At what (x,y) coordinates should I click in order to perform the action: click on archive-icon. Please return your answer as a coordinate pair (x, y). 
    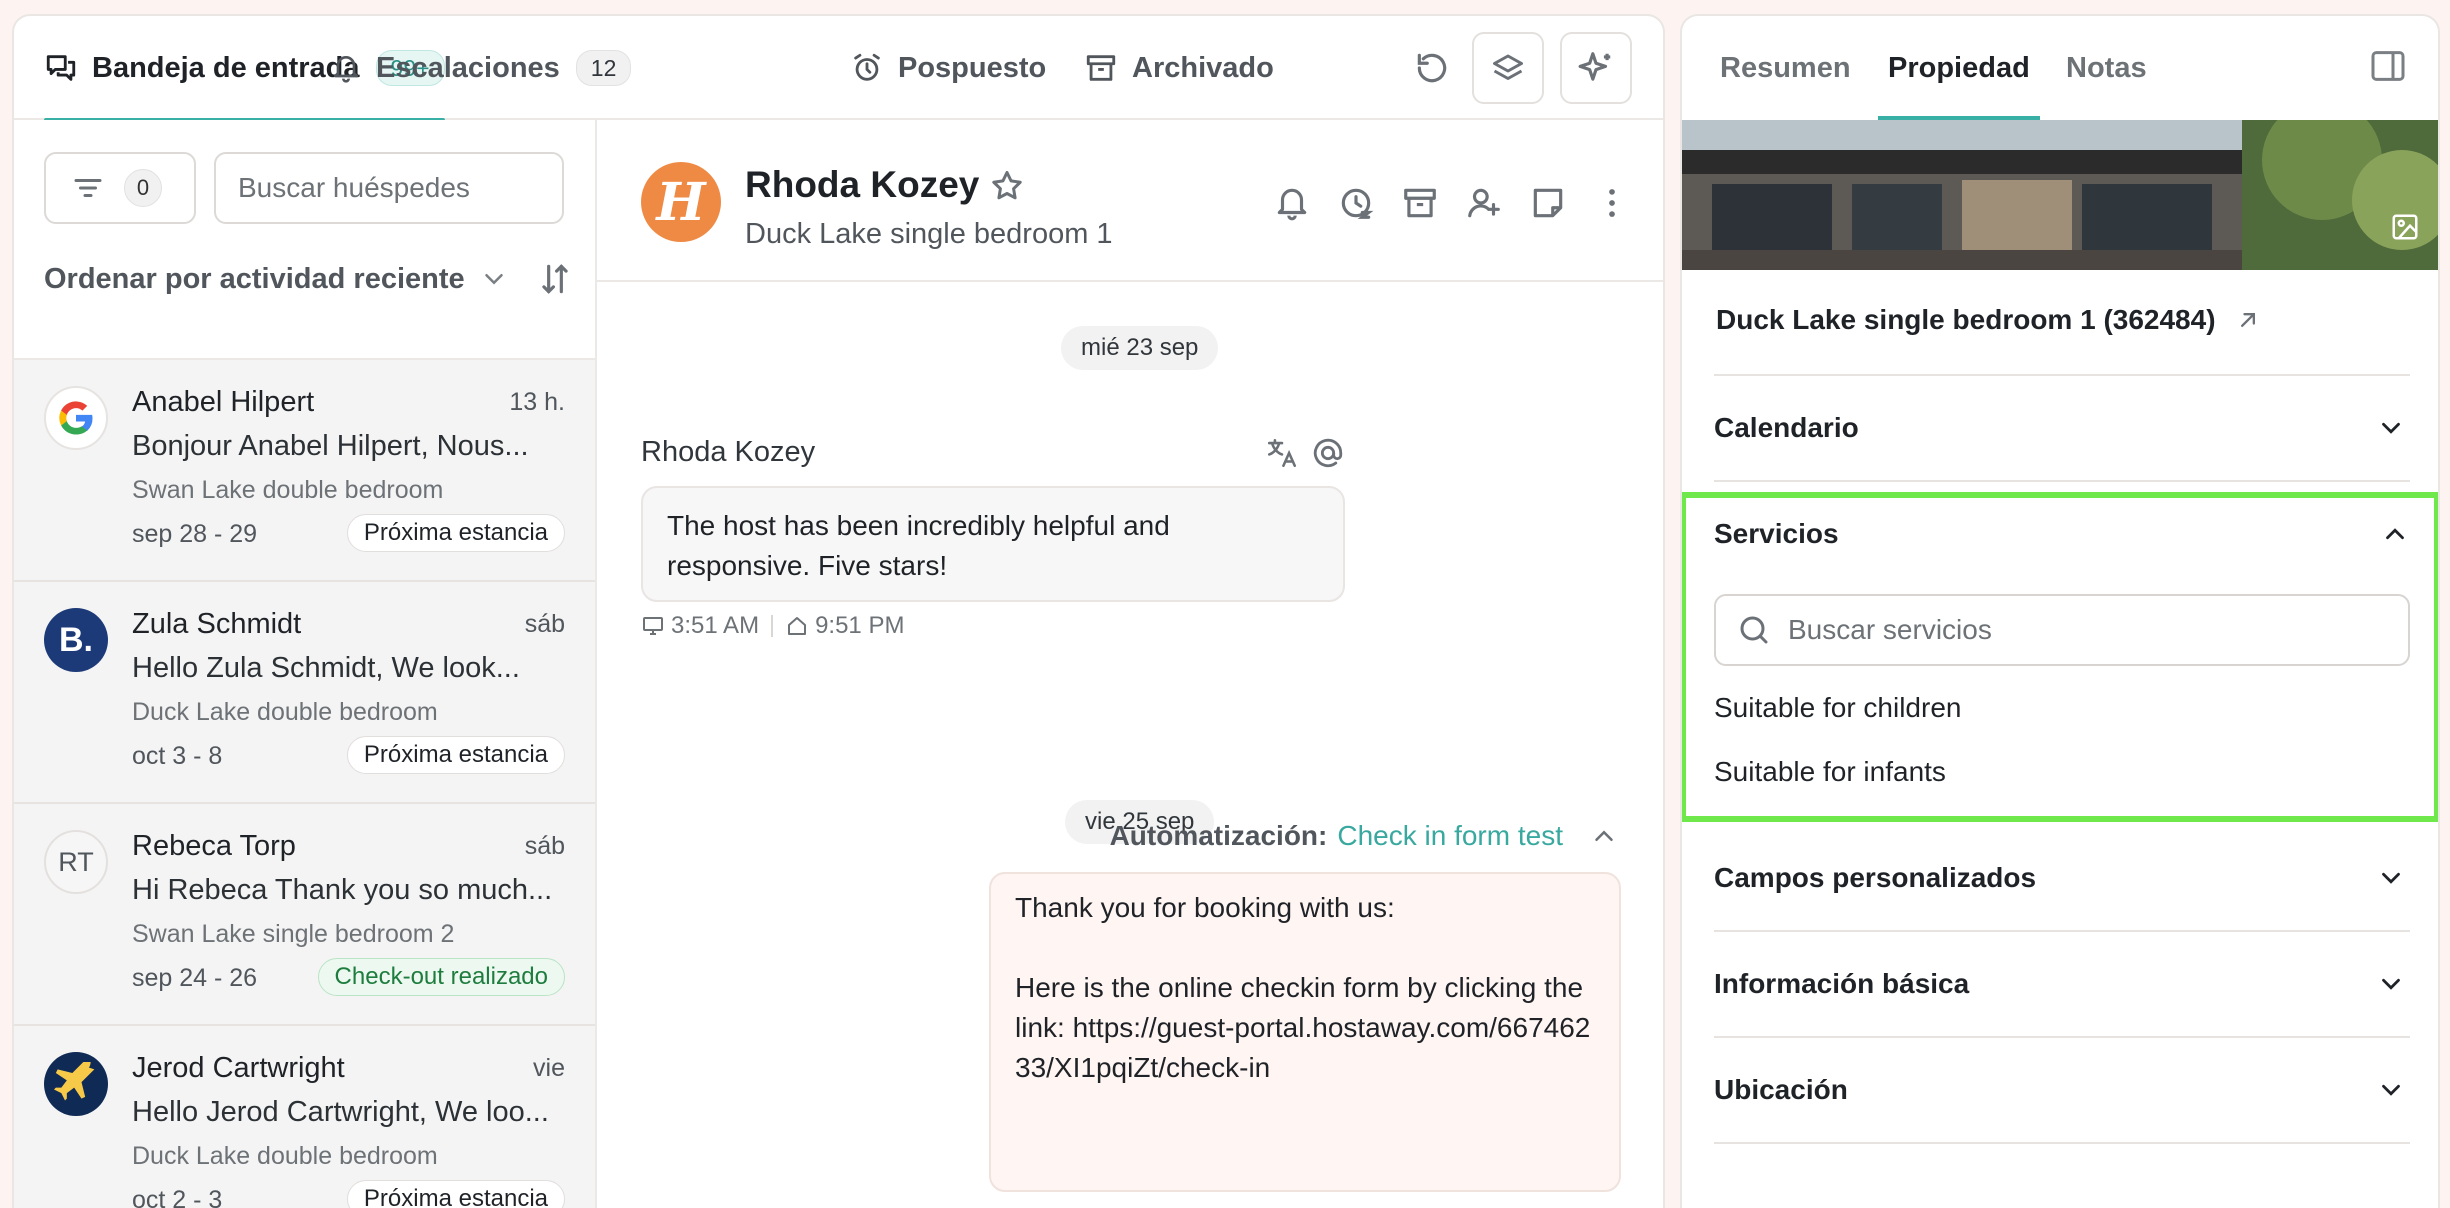
    Looking at the image, I should click on (1420, 203).